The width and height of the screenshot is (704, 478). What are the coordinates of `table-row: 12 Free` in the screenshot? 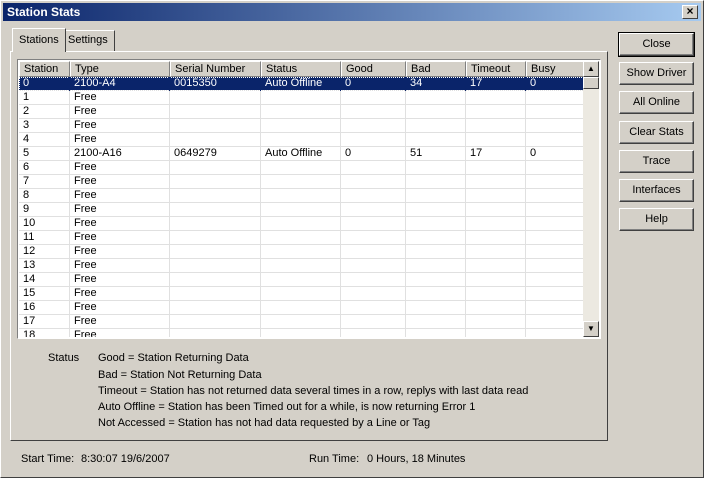 It's located at (301, 252).